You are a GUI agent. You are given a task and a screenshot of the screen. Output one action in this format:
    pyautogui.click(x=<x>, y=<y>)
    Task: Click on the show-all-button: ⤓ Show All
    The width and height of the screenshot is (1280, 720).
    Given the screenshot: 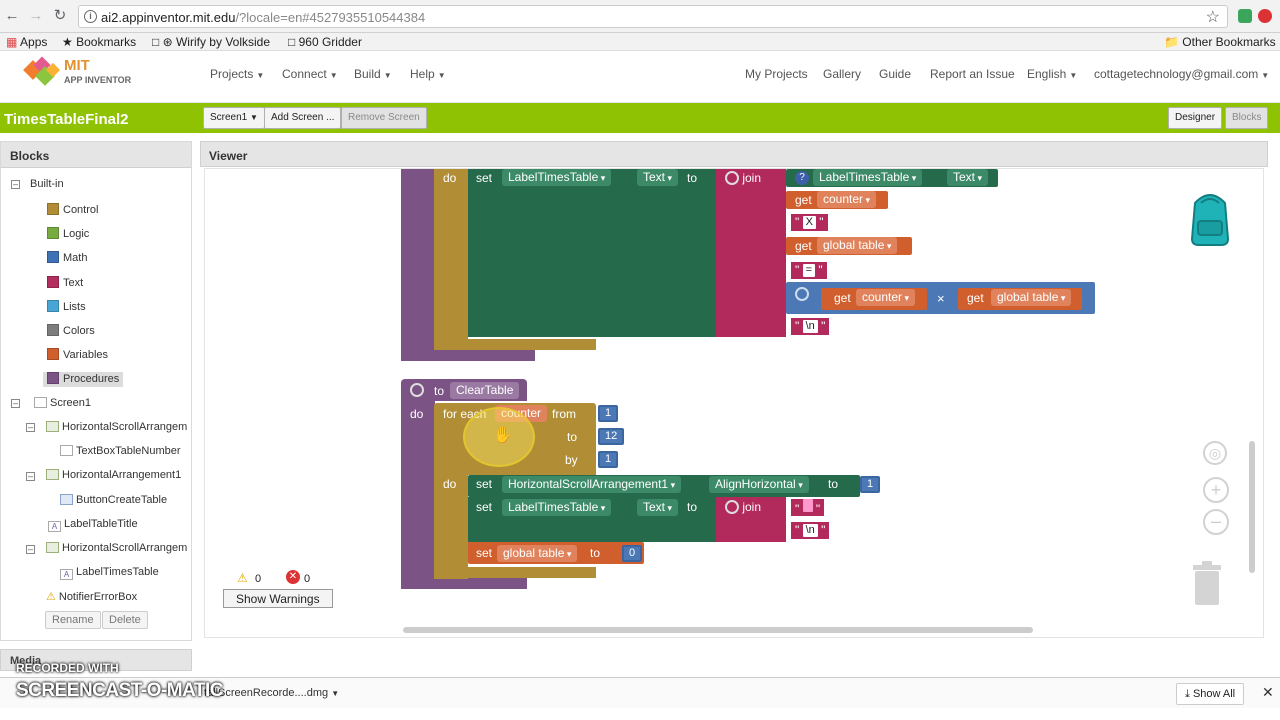 What is the action you would take?
    pyautogui.click(x=1210, y=694)
    